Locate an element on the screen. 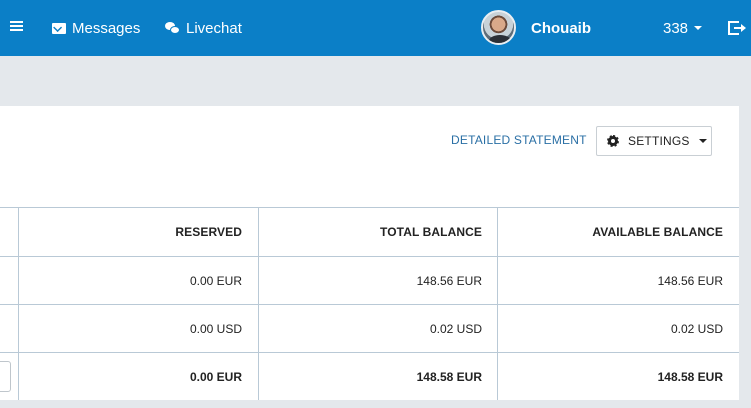 The height and width of the screenshot is (408, 751). table-total-row: 0.00 EUR 148.58 EUR 148.58 EUR is located at coordinates (369, 376).